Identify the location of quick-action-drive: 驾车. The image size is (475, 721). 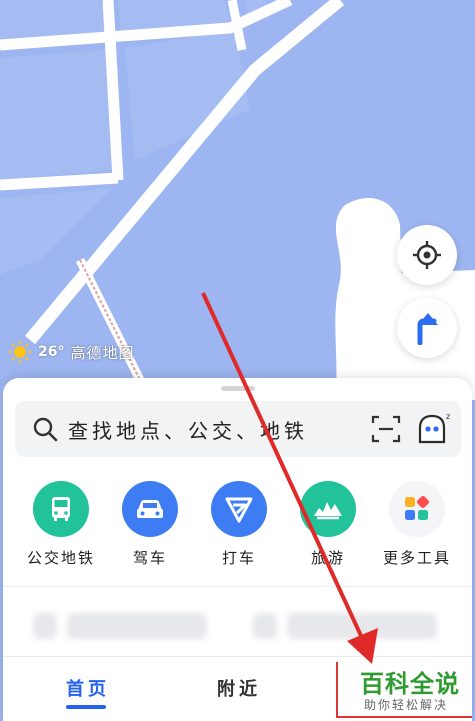
(150, 524).